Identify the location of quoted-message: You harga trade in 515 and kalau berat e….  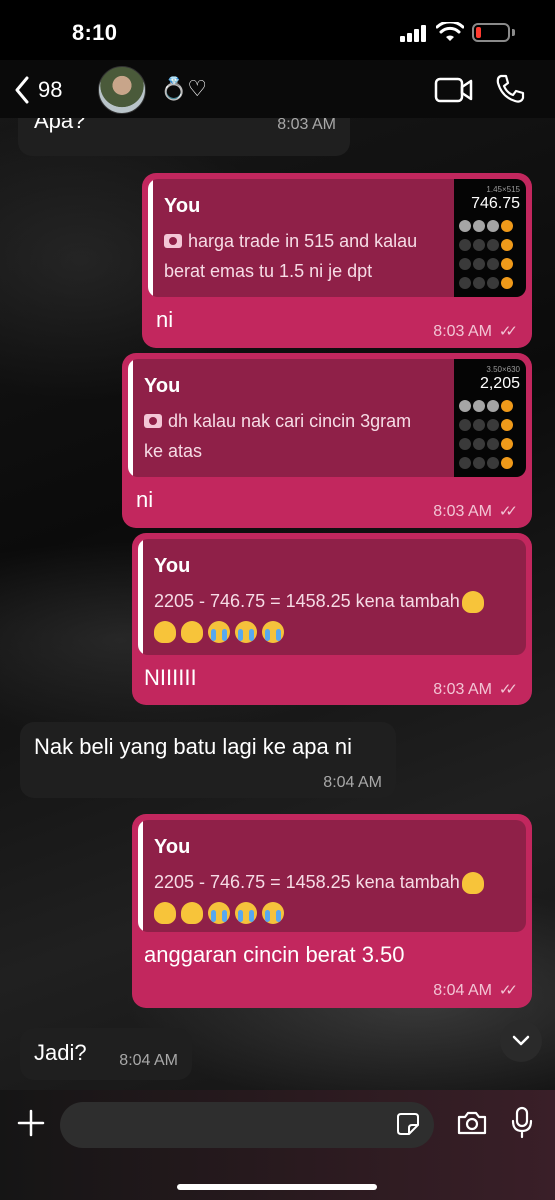
(337, 238).